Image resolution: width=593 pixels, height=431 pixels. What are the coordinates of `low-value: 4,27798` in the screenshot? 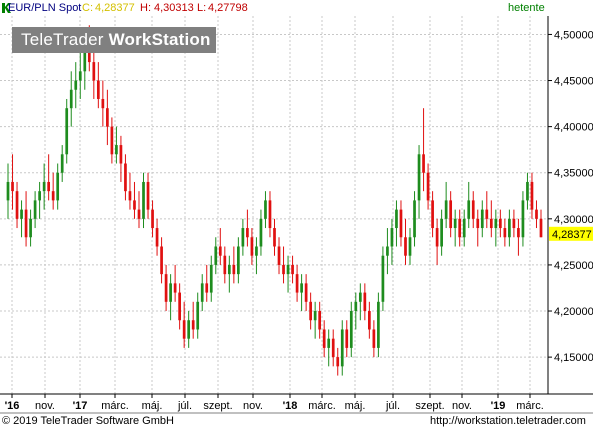 It's located at (228, 8).